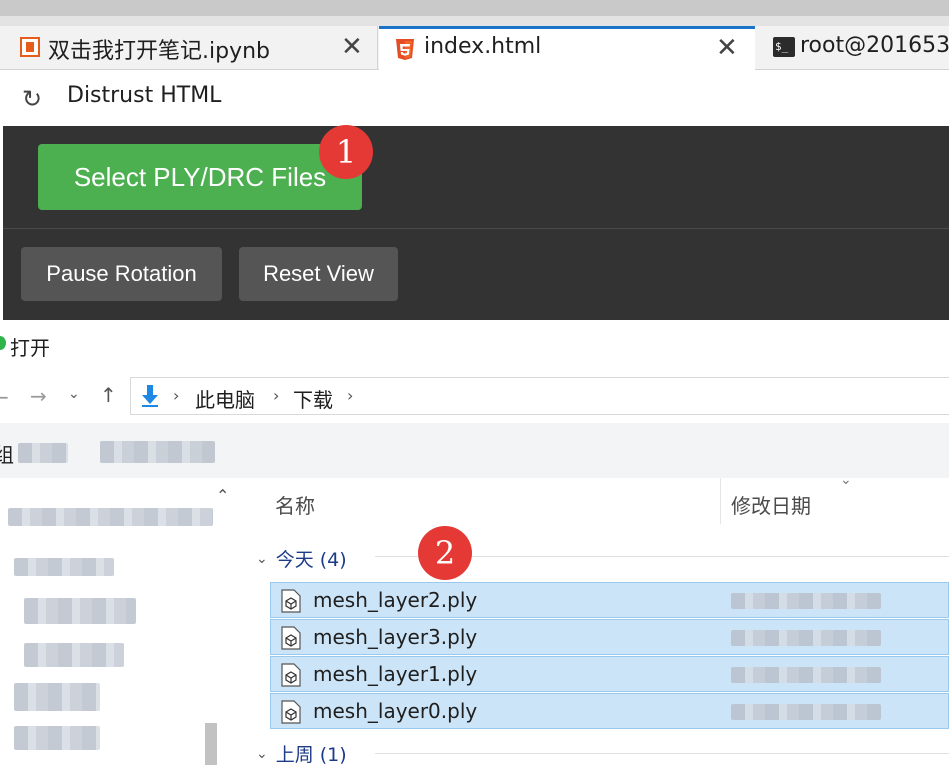  Describe the element at coordinates (445, 553) in the screenshot. I see `step-badge-2: 2` at that location.